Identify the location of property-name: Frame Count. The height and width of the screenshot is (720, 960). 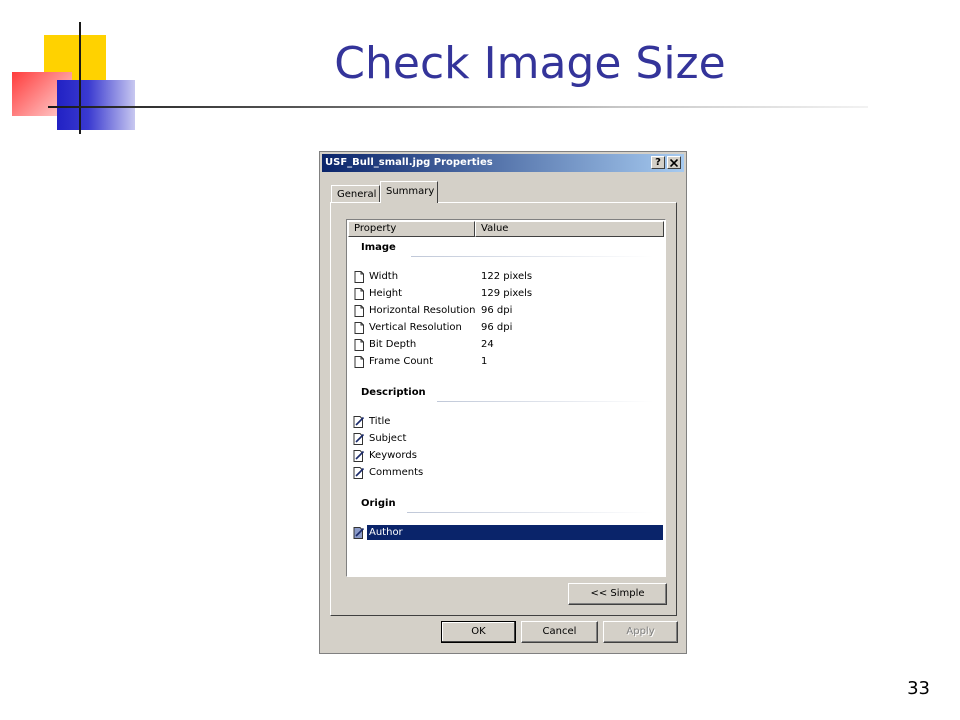
(401, 361).